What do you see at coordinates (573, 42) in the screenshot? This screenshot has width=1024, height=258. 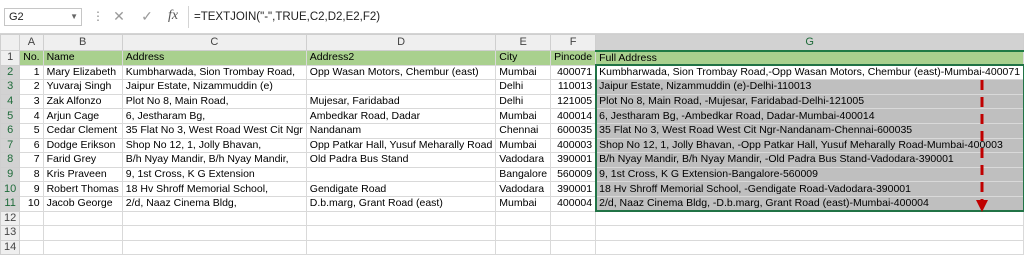 I see `column-header-f: F` at bounding box center [573, 42].